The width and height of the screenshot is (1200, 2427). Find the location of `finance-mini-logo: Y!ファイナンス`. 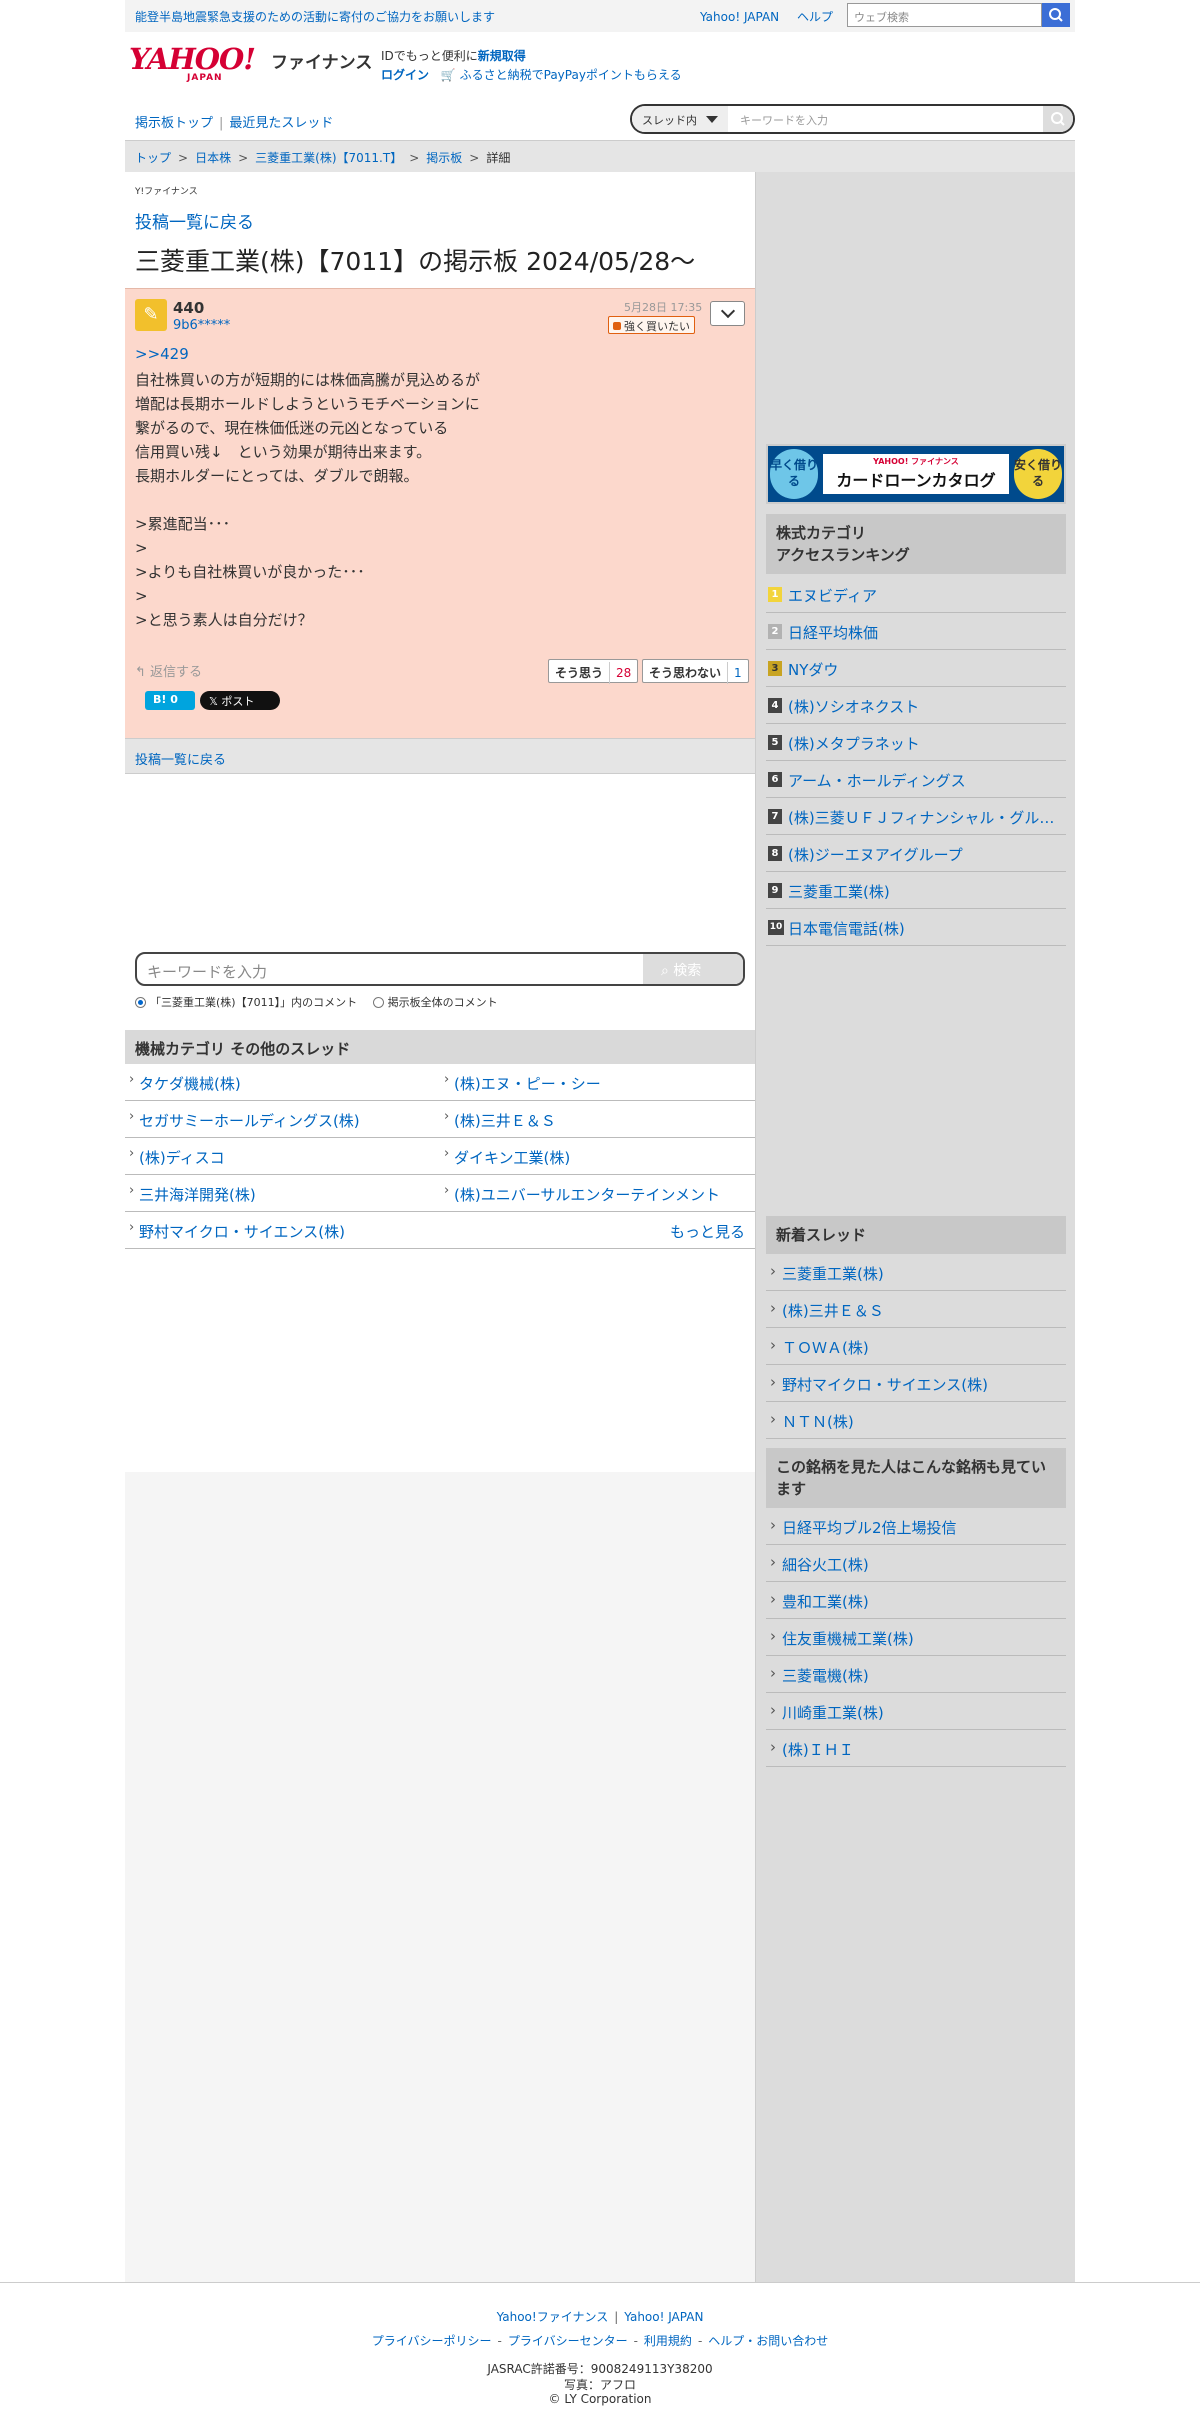

finance-mini-logo: Y!ファイナンス is located at coordinates (166, 192).